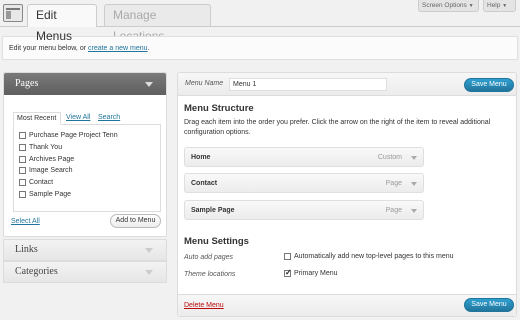 The height and width of the screenshot is (320, 520). Describe the element at coordinates (201, 157) in the screenshot. I see `menu-item-title: Home` at that location.